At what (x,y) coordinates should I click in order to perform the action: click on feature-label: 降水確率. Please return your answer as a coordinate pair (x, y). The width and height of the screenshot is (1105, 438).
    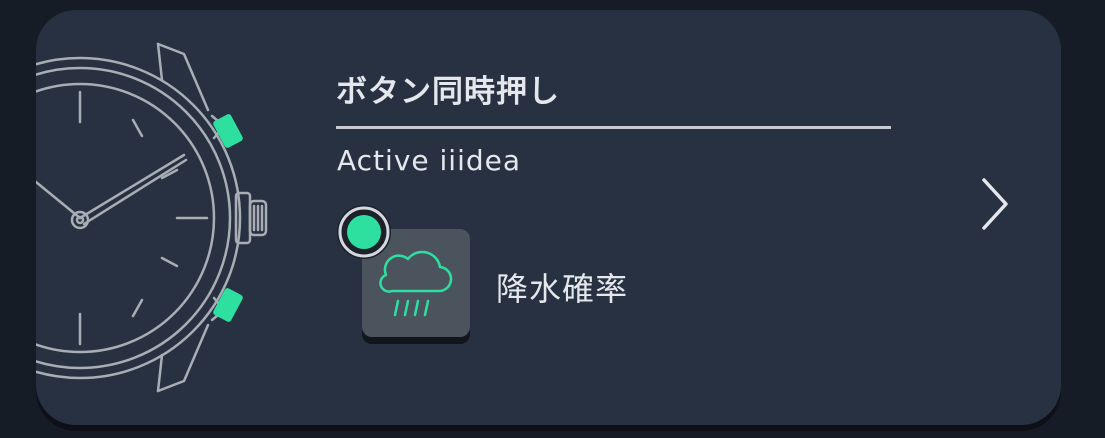
    Looking at the image, I should click on (562, 289).